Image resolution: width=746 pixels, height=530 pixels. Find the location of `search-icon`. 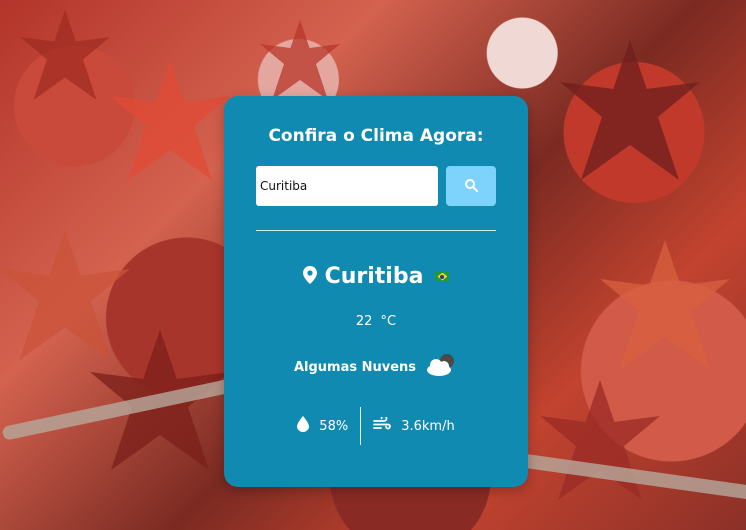

search-icon is located at coordinates (471, 186).